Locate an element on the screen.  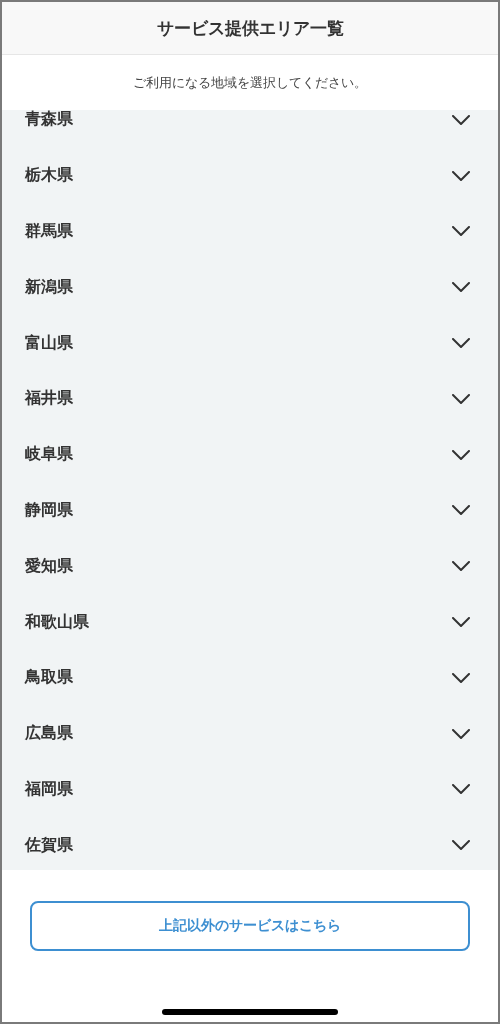
region-row: 福岡県 is located at coordinates (250, 789).